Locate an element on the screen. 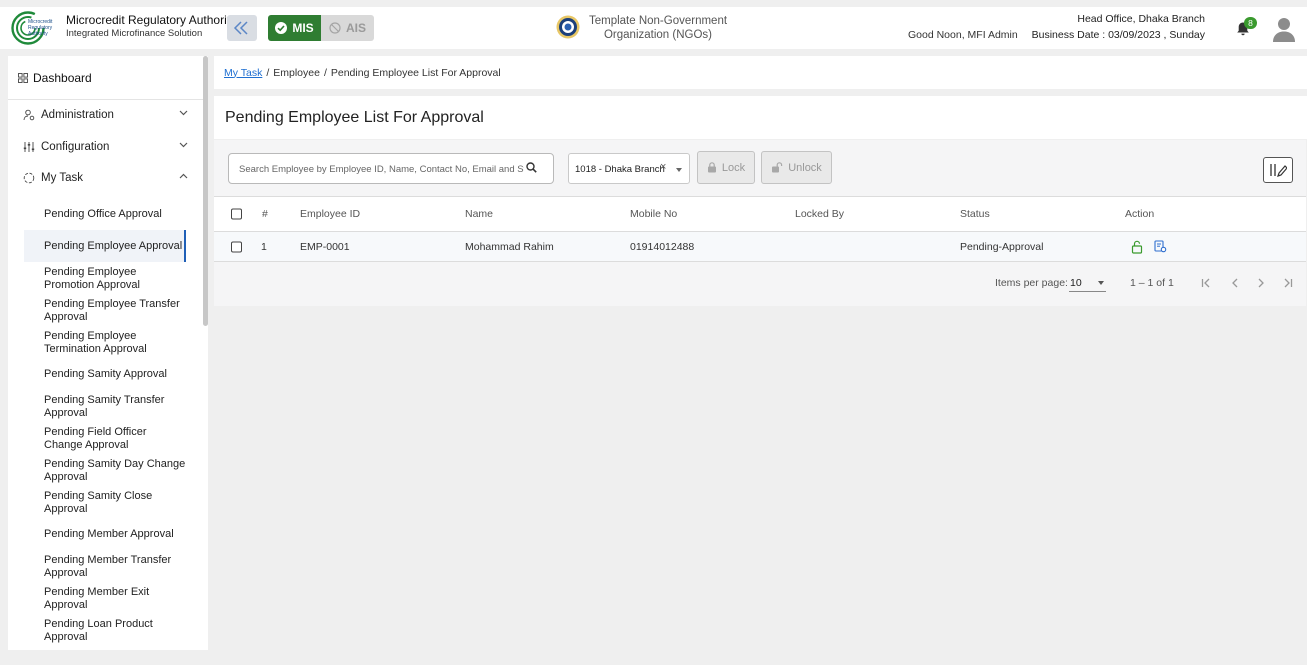  branch-select: 1018 - Dhaka Branch × is located at coordinates (629, 168).